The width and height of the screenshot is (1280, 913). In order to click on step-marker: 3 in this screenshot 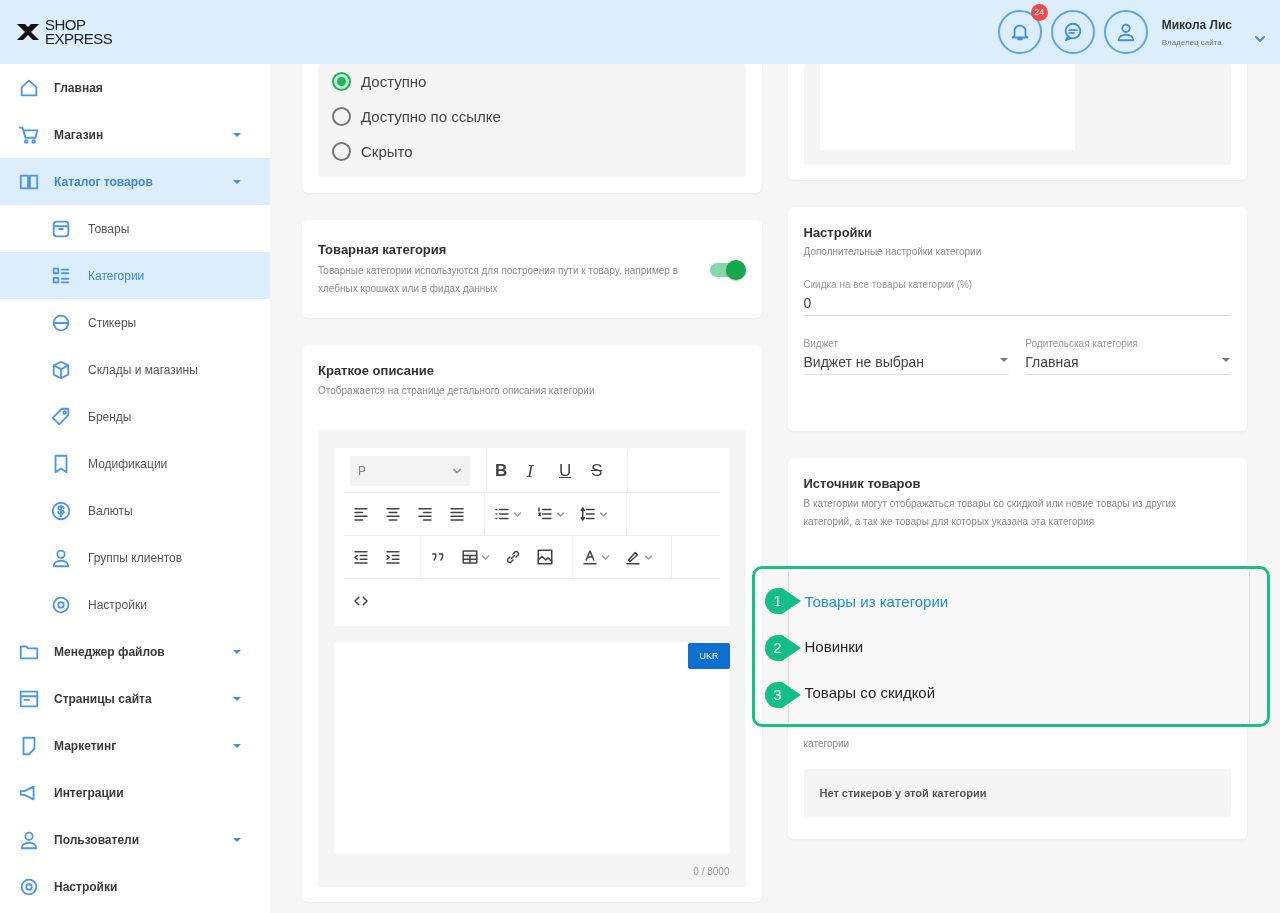, I will do `click(782, 695)`.